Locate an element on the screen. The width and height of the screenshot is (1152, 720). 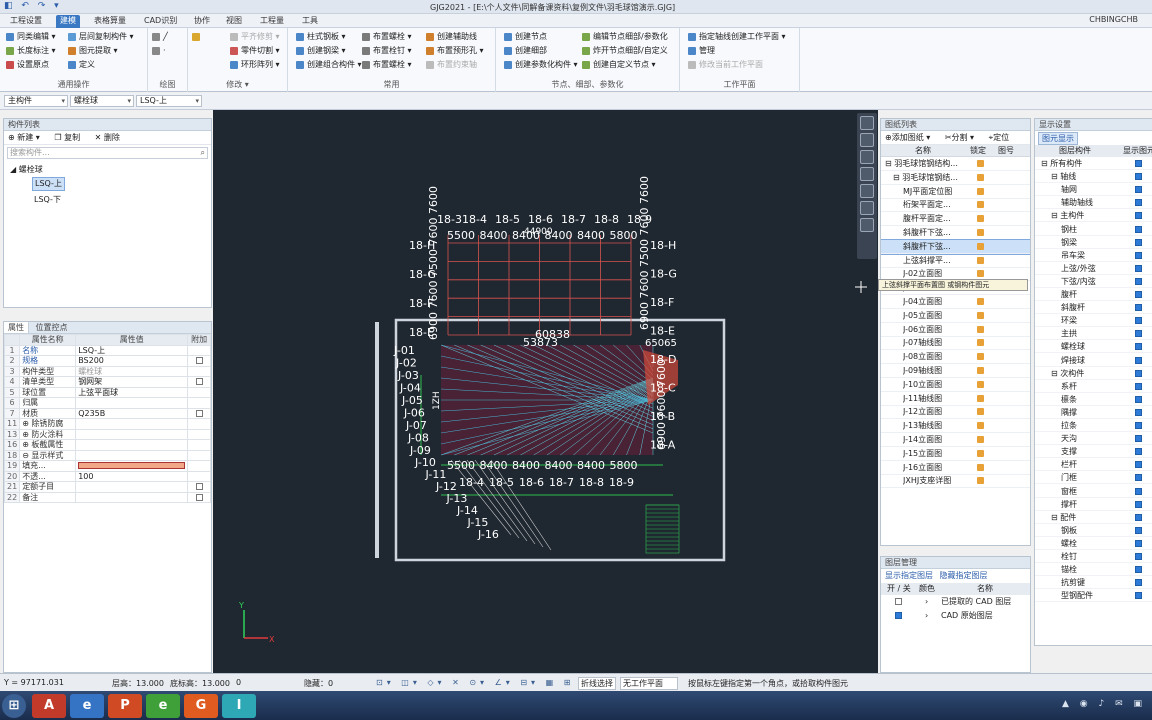
create-parametric-button: 创建参数化构件 ▾ is located at coordinates (541, 64).